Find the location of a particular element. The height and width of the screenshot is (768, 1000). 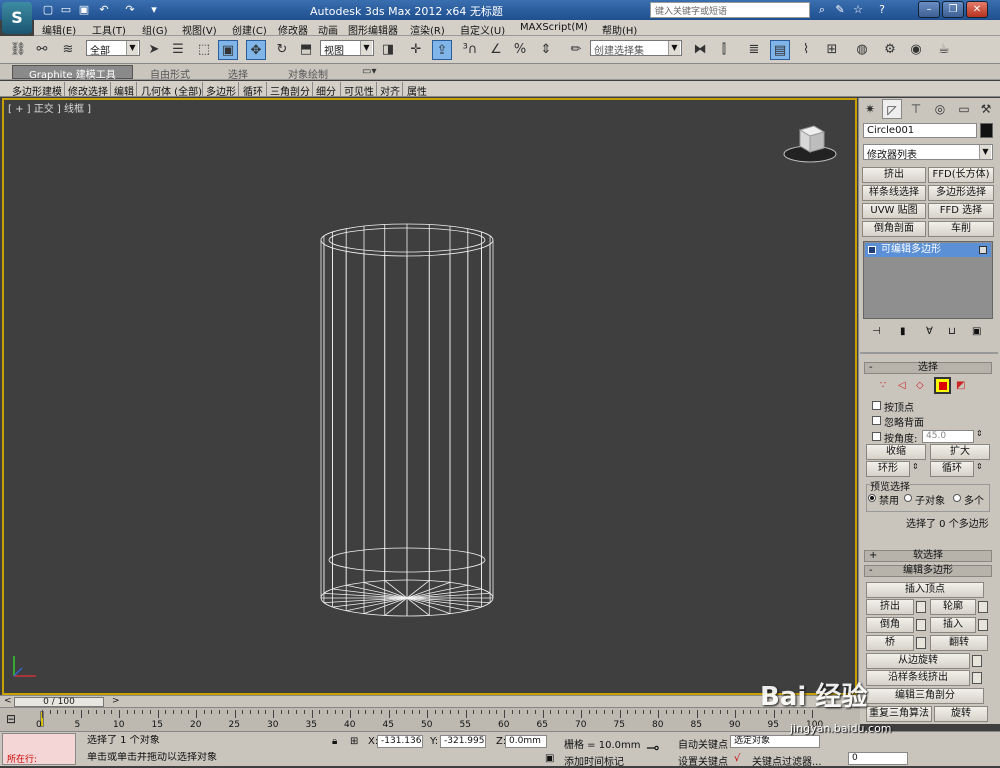

ribbon-options-icon: ▭▾ is located at coordinates (369, 71).